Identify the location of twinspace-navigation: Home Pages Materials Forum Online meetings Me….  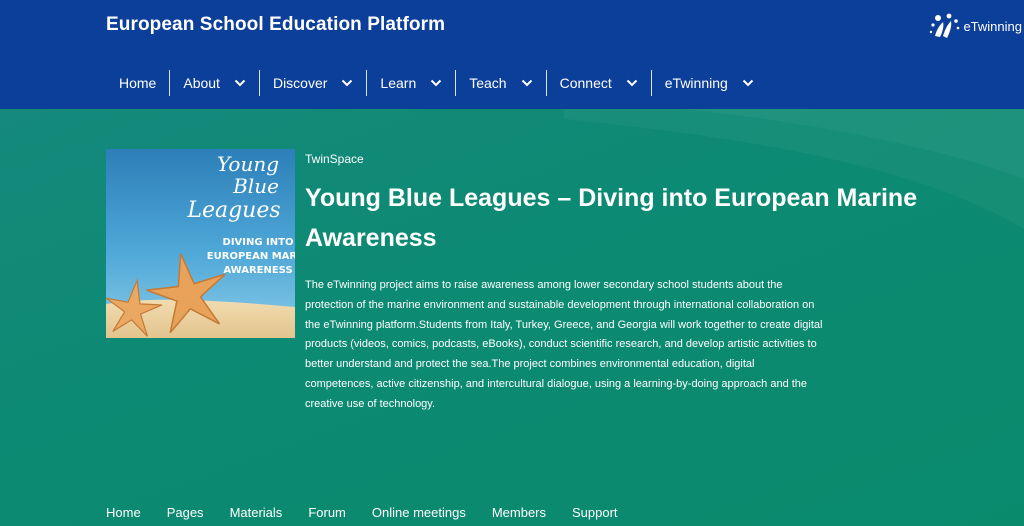
(375, 512).